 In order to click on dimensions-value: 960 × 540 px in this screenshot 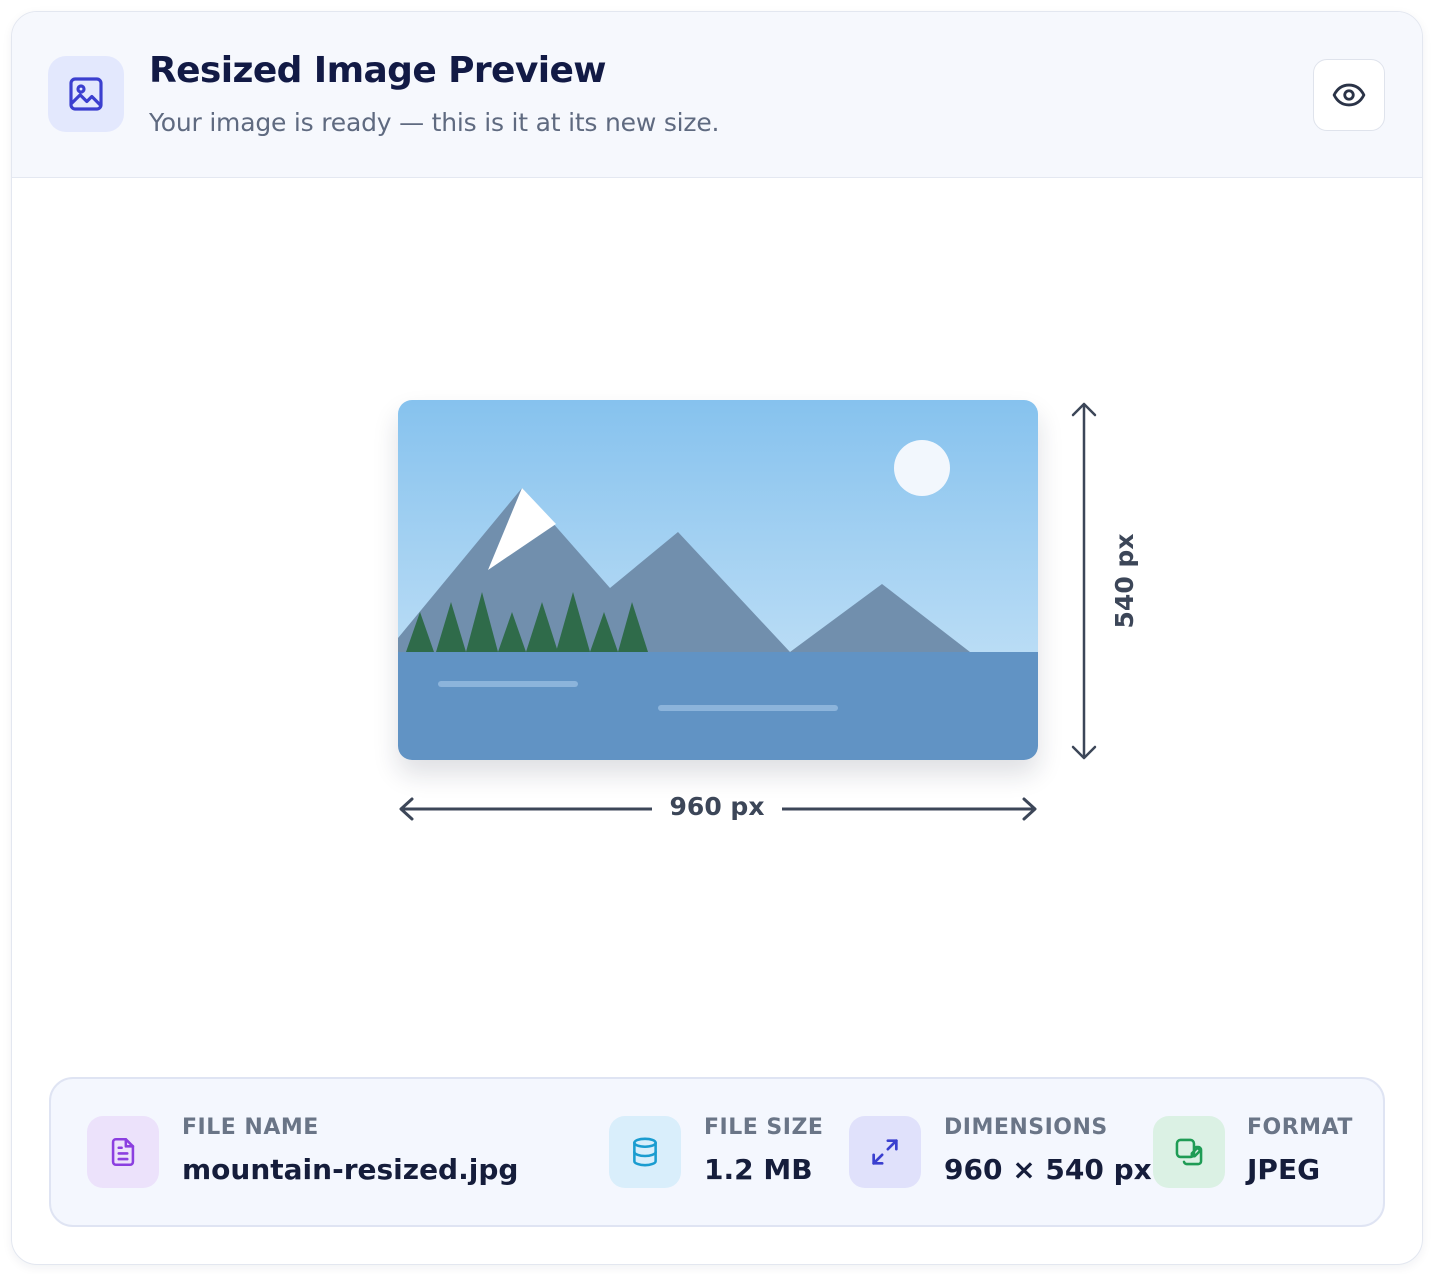, I will do `click(1048, 1169)`.